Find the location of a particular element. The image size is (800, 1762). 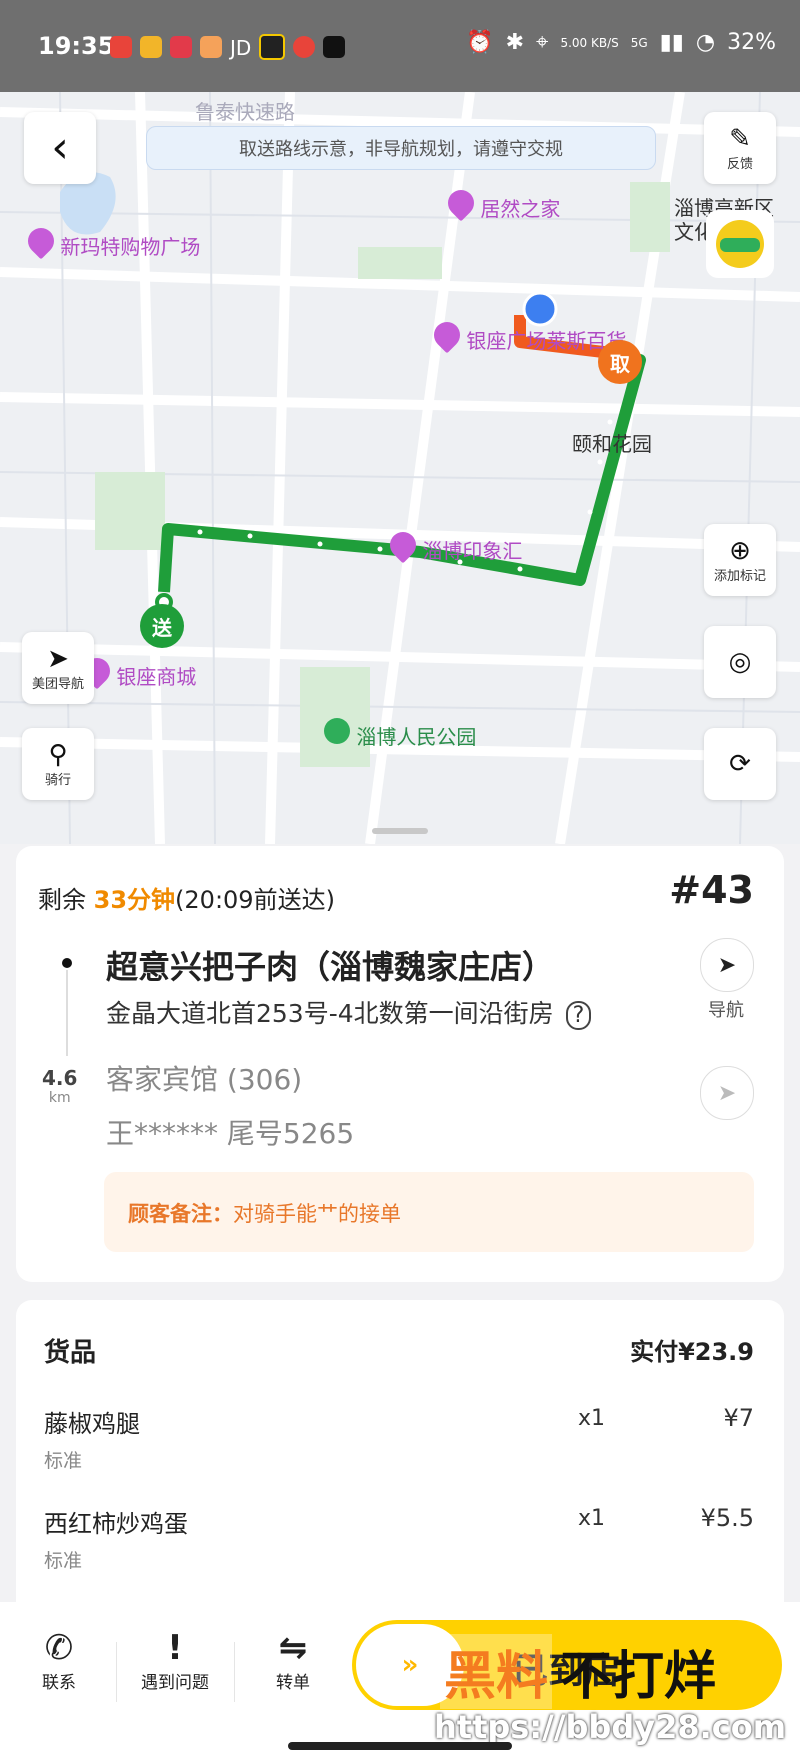

item-price: ¥5.5 is located at coordinates (727, 1518).